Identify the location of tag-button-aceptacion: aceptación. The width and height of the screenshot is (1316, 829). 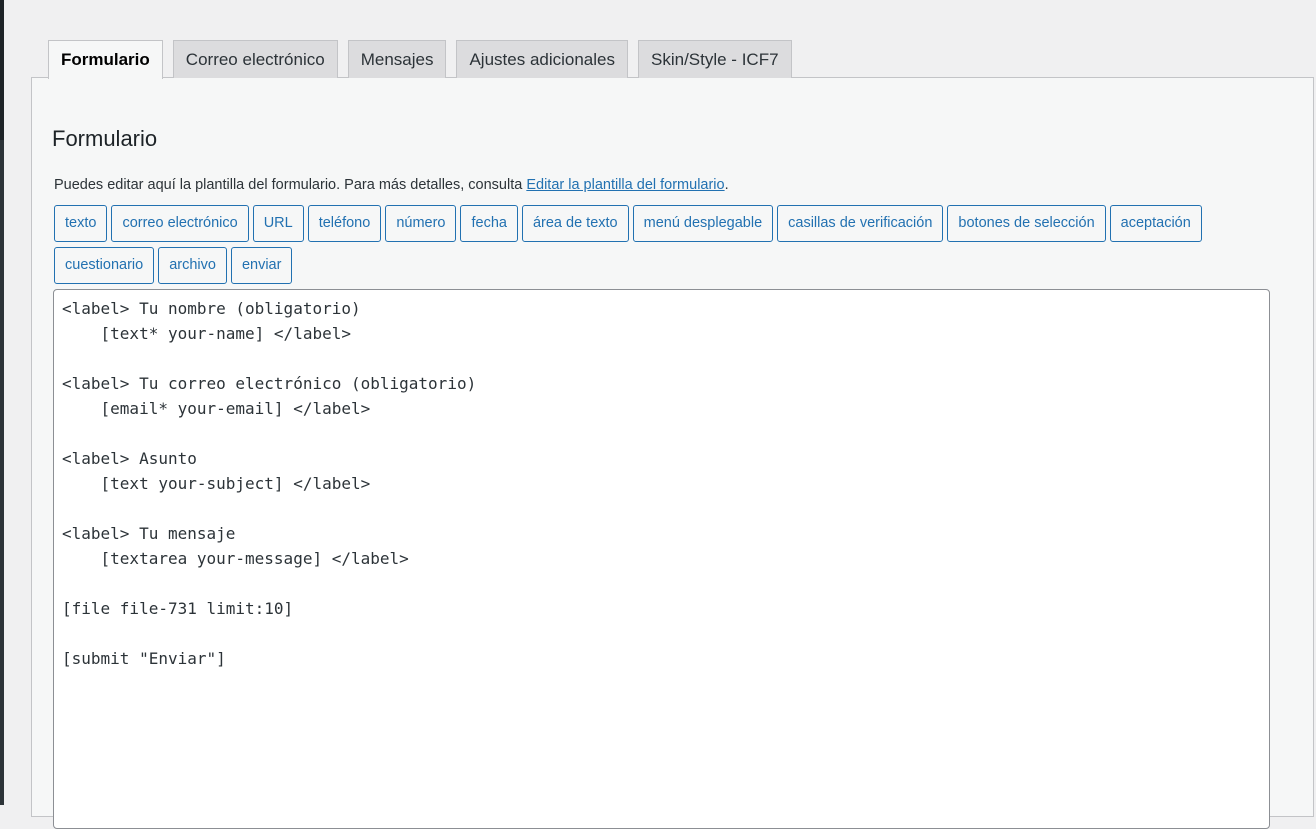
(1155, 223).